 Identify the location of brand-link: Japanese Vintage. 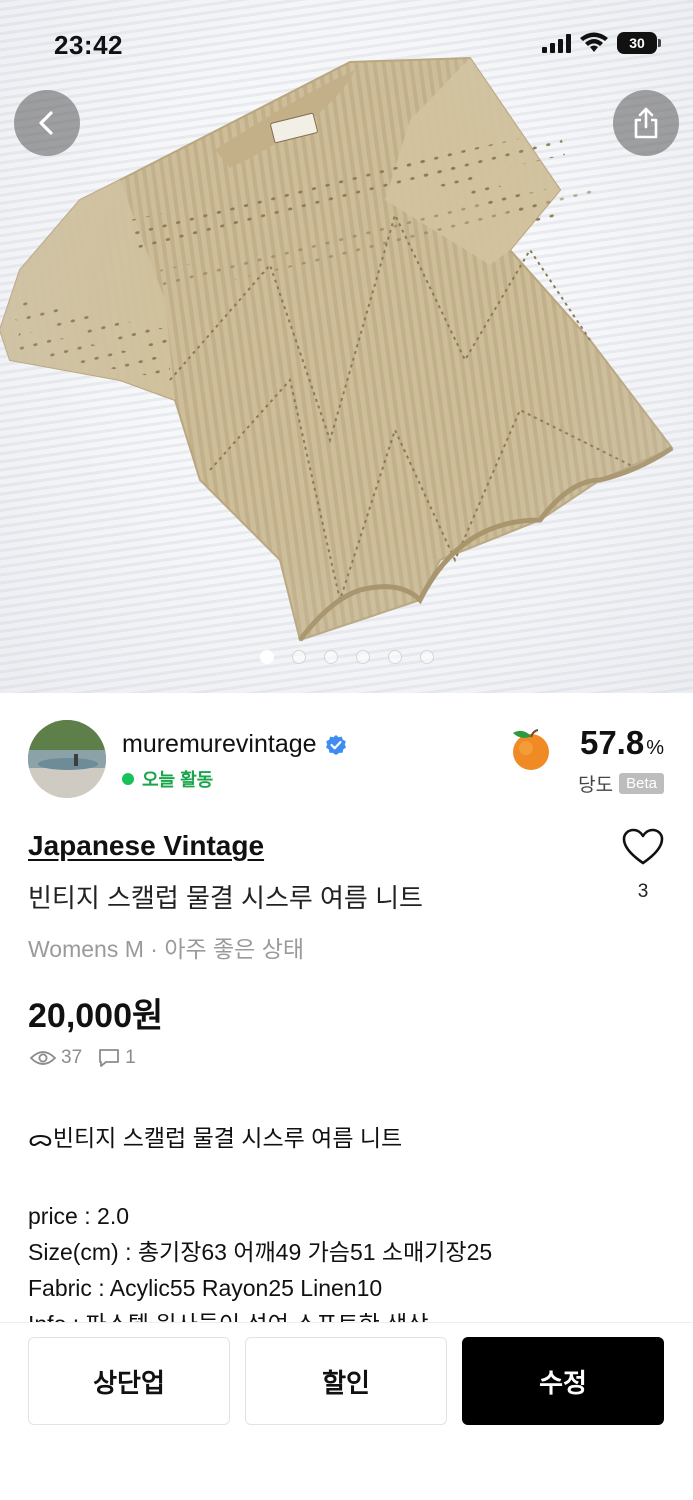
(146, 846).